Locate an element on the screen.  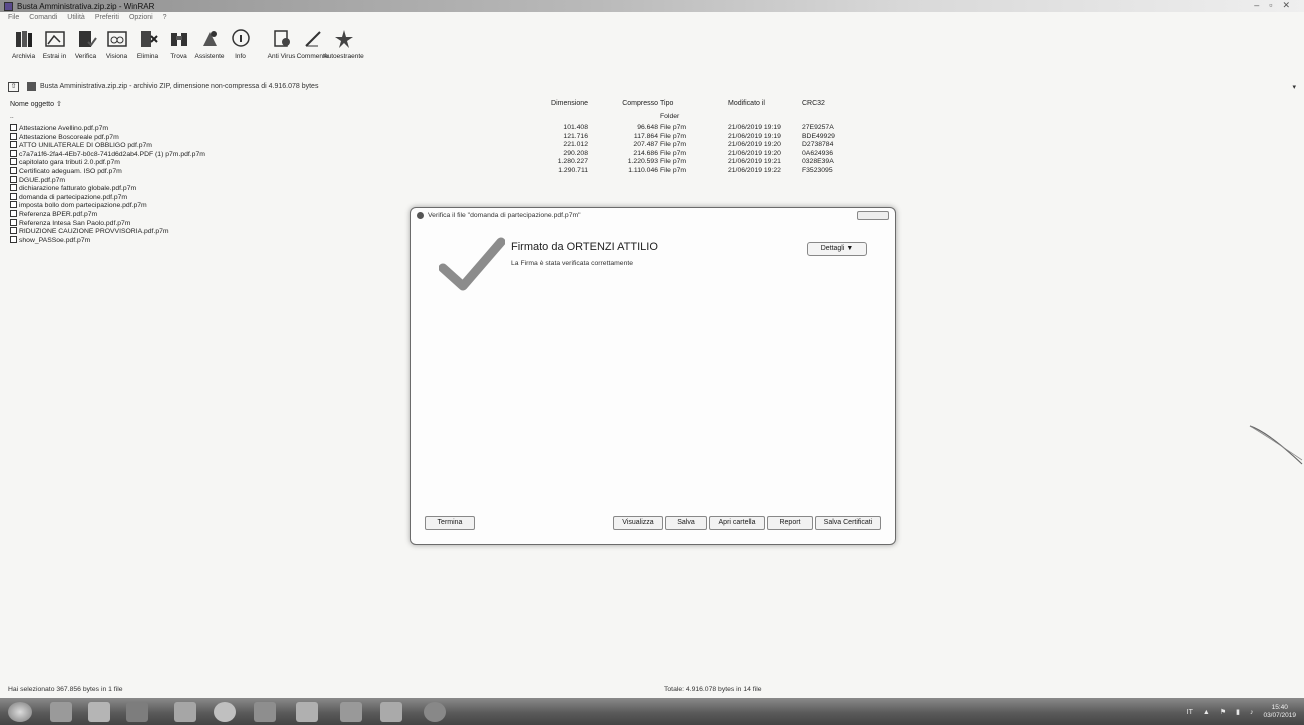
file-packed-size: 96.648 is located at coordinates (647, 127).